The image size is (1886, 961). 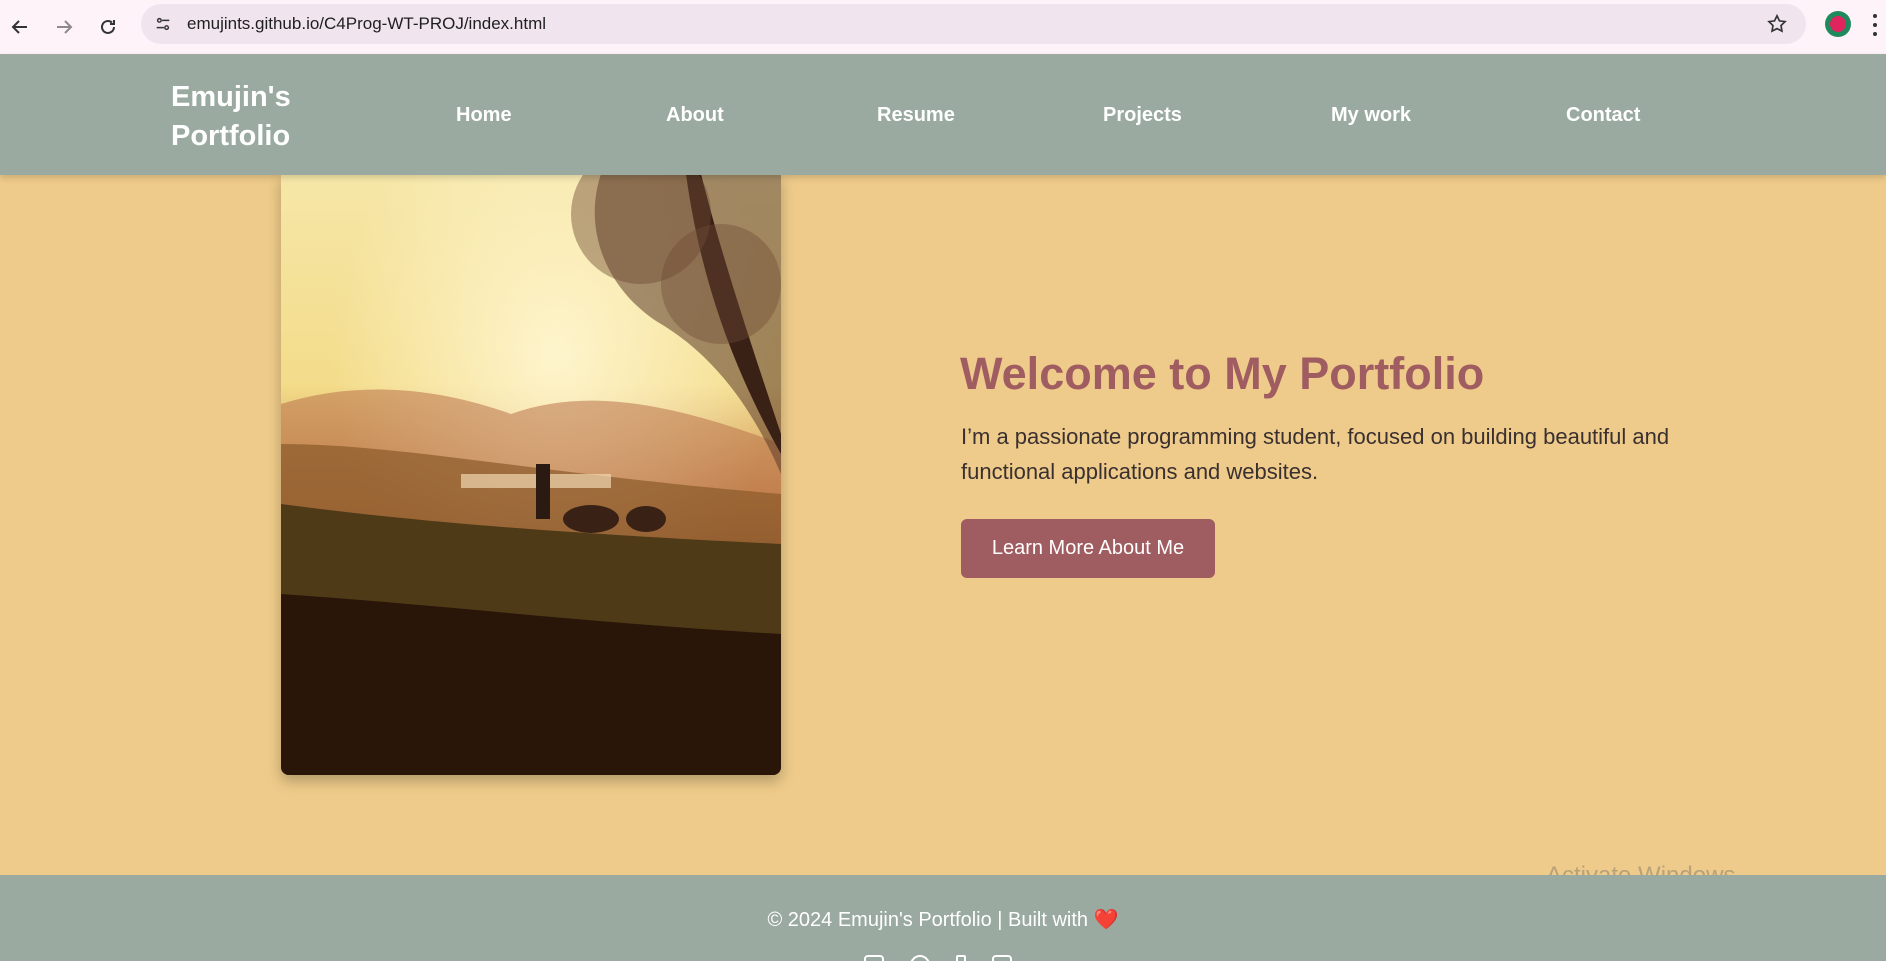 What do you see at coordinates (695, 115) in the screenshot?
I see `nav-about: About` at bounding box center [695, 115].